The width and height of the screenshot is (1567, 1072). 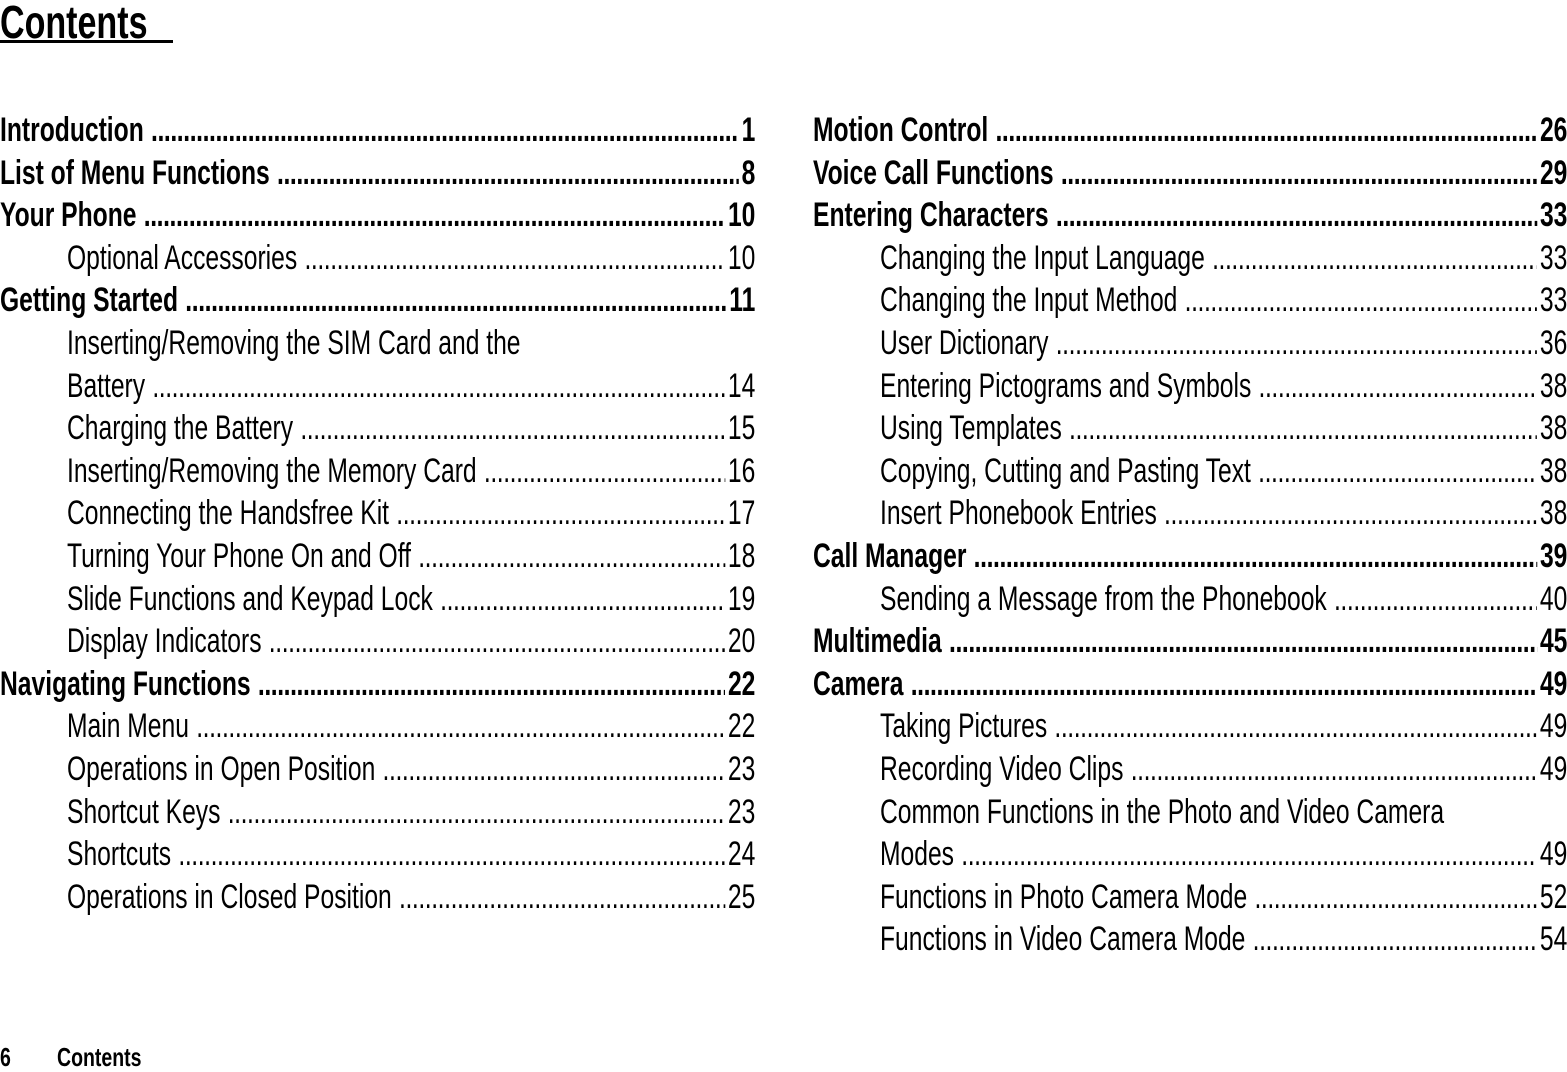 I want to click on toc-entry-chapter: Your Phone 10, so click(x=377, y=215).